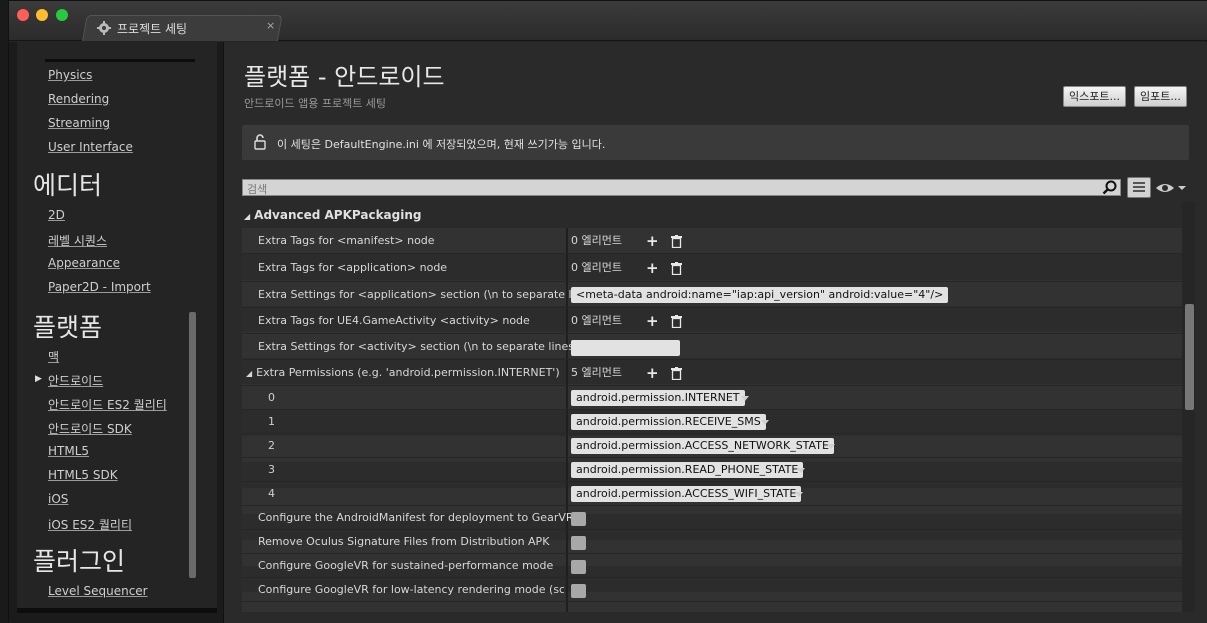 The image size is (1207, 623). I want to click on visibility-options-icon, so click(1171, 188).